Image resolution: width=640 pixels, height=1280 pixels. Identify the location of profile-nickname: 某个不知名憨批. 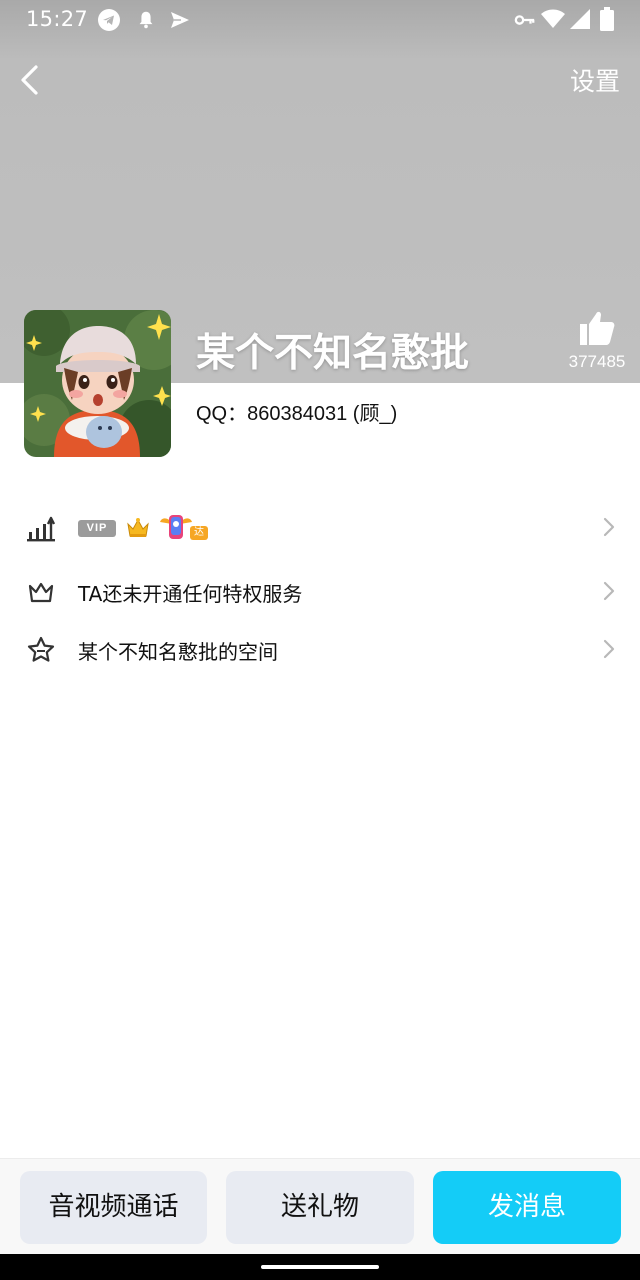
(333, 353).